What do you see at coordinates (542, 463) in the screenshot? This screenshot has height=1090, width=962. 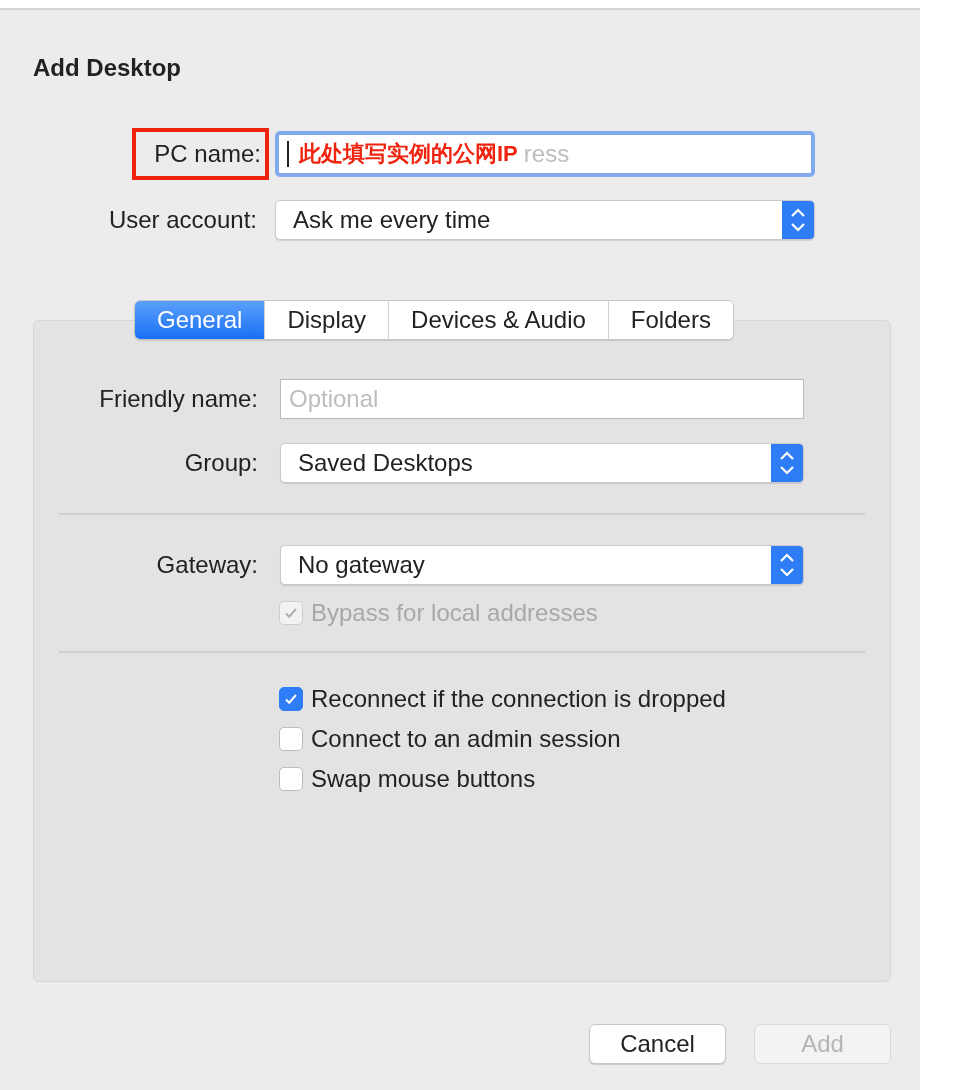 I see `group-select: Saved Desktops` at bounding box center [542, 463].